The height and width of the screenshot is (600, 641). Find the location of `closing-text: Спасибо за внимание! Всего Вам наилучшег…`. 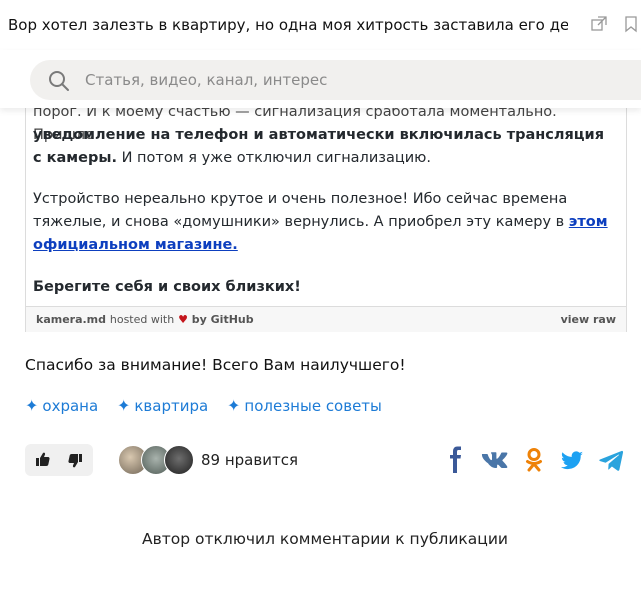

closing-text: Спасибо за внимание! Всего Вам наилучшег… is located at coordinates (215, 365).